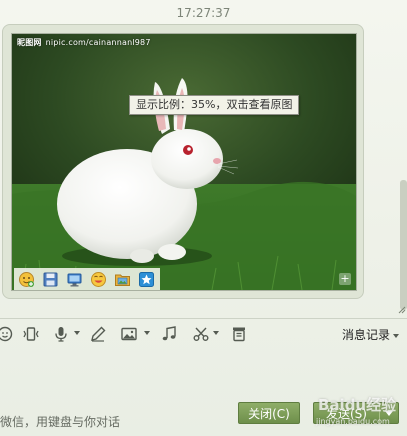 This screenshot has width=407, height=436. Describe the element at coordinates (203, 13) in the screenshot. I see `chat-timestamp: 17:27:37` at that location.